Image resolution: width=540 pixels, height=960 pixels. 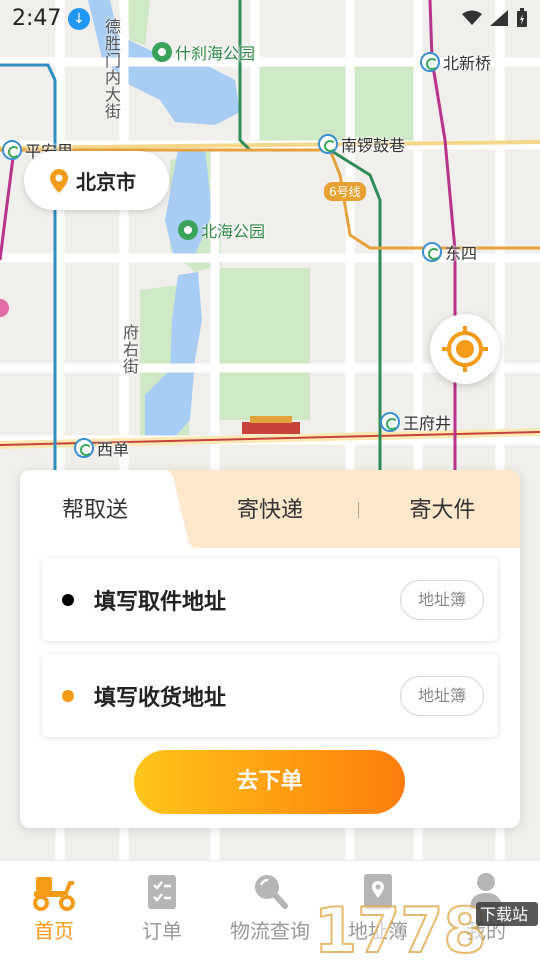 I want to click on map-station-nanluoguxiang: 南锣鼓巷, so click(x=361, y=144).